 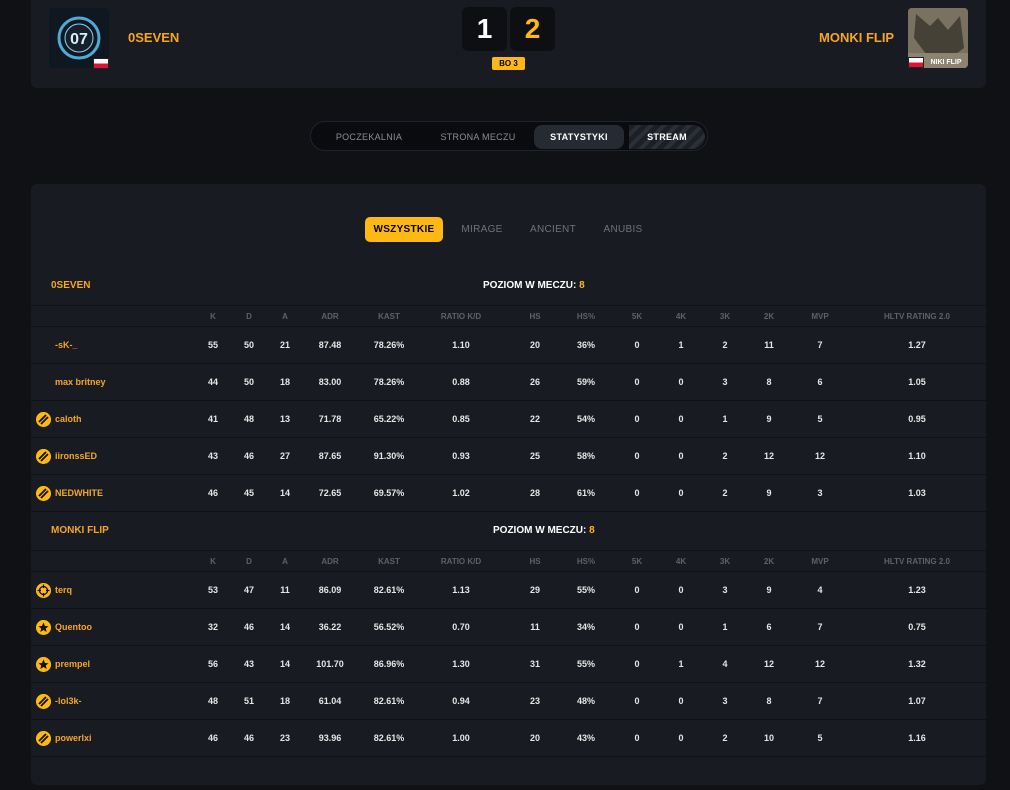 I want to click on stat-cell: 69.57%, so click(x=389, y=493).